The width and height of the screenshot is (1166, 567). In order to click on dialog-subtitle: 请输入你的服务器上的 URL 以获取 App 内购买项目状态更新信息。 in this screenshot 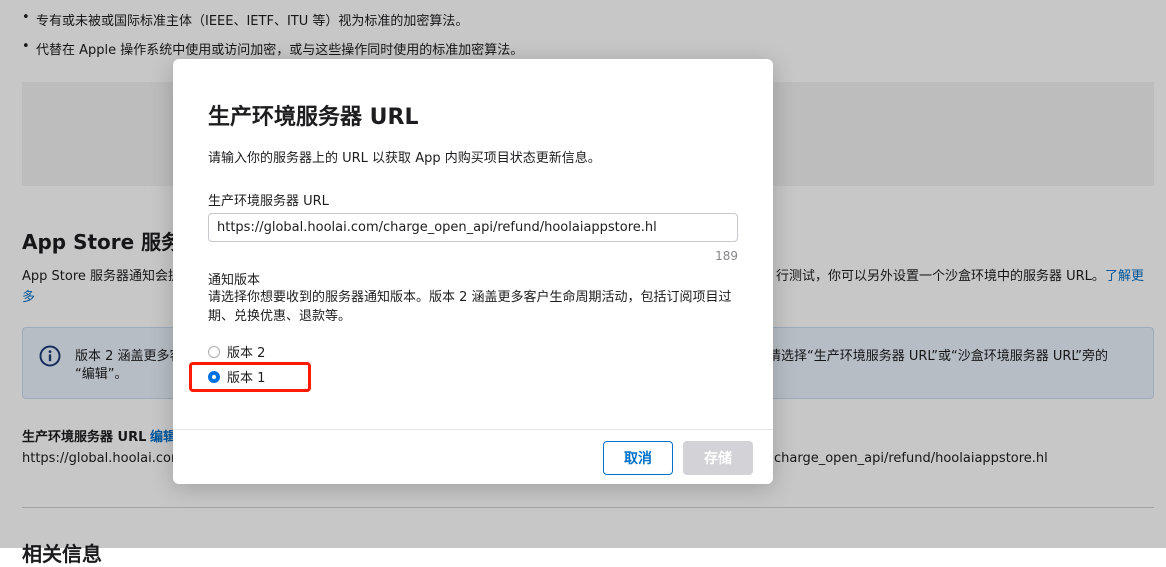, I will do `click(404, 158)`.